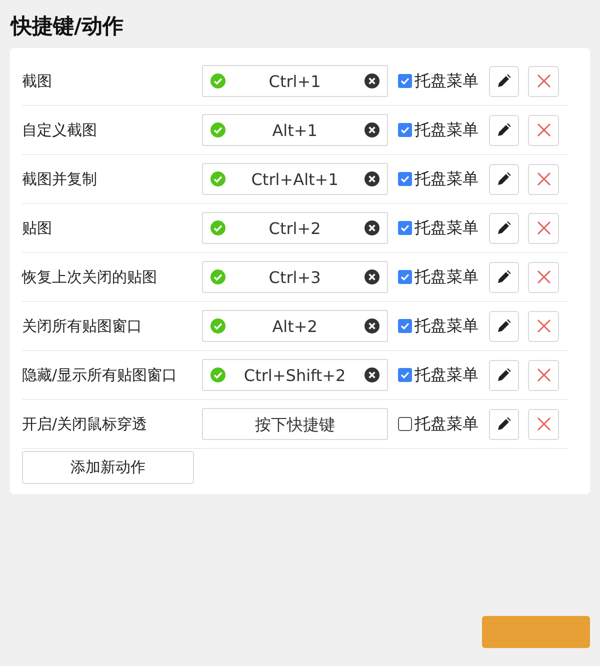 The width and height of the screenshot is (600, 666). What do you see at coordinates (295, 424) in the screenshot?
I see `shortcut-field: 按下快捷键` at bounding box center [295, 424].